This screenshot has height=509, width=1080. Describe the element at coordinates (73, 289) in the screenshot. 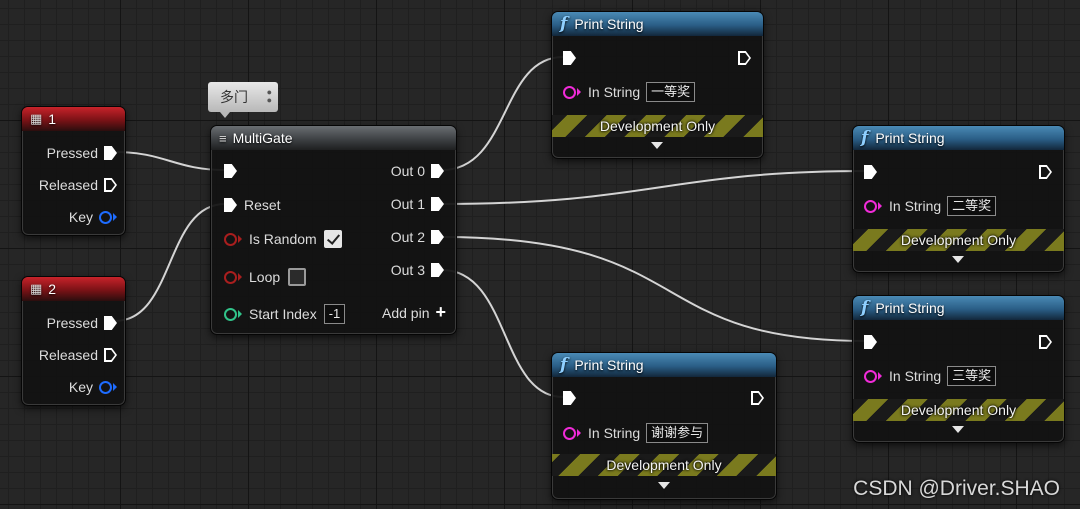

I see `input-key-2-header: ▦ 2` at that location.